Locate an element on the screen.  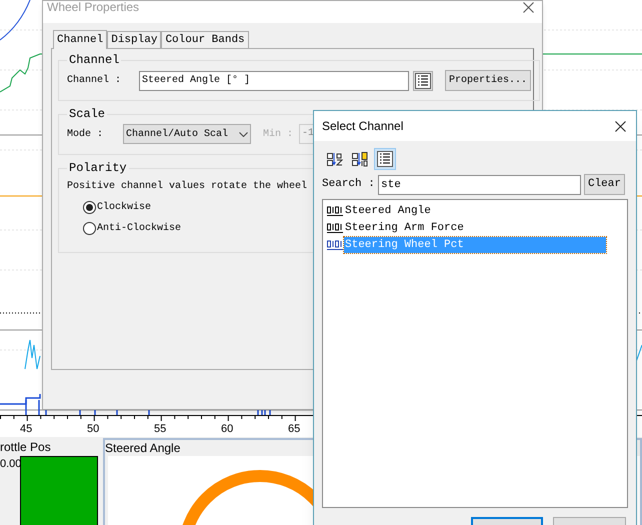
axis-label: 55 is located at coordinates (160, 429).